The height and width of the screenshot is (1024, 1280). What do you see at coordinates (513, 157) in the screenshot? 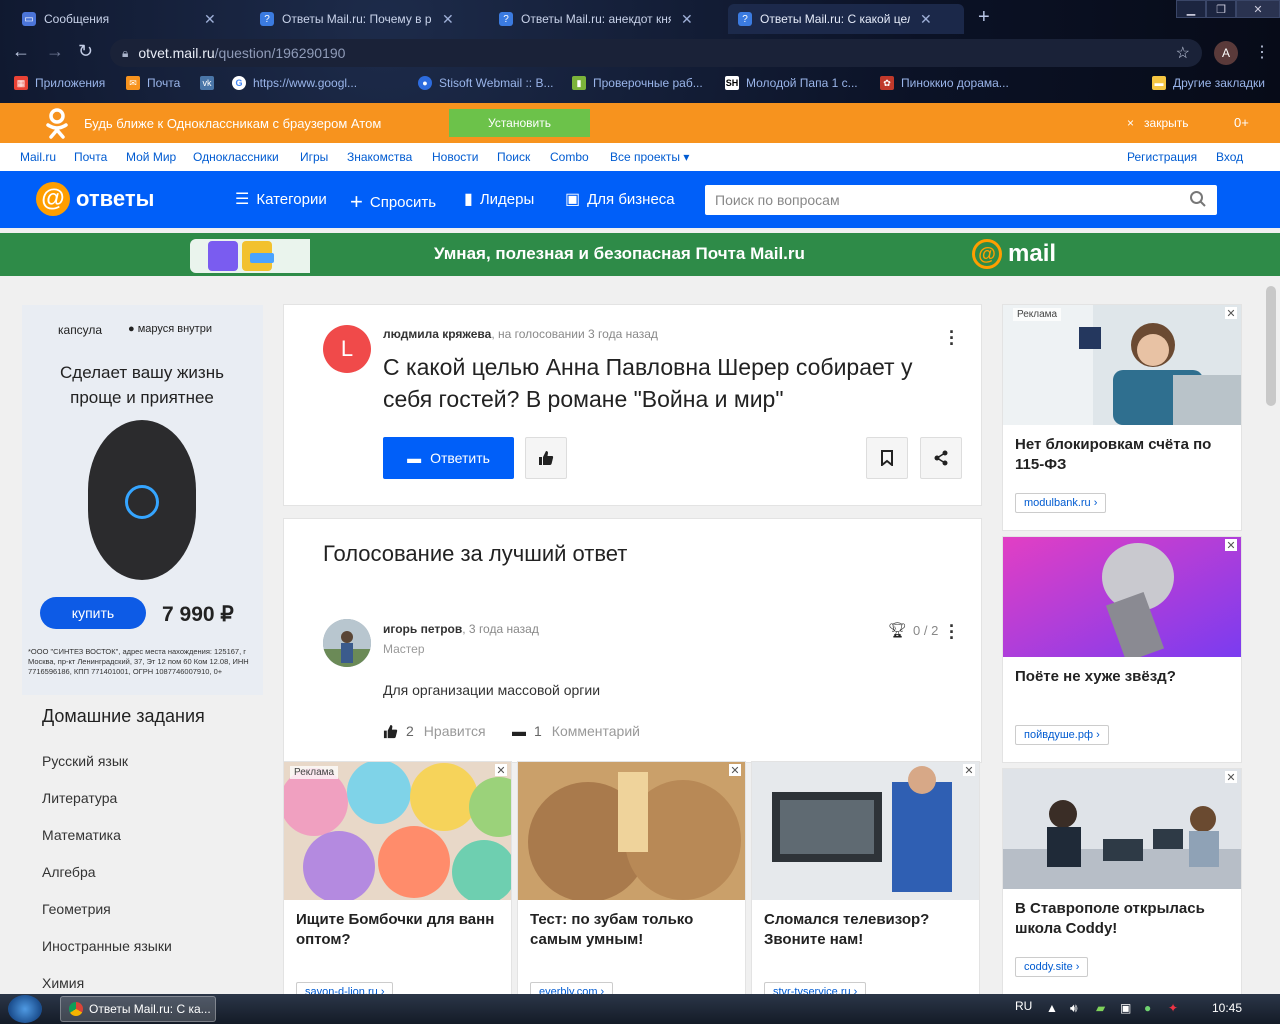
I see `portal-link-search: Поиск` at bounding box center [513, 157].